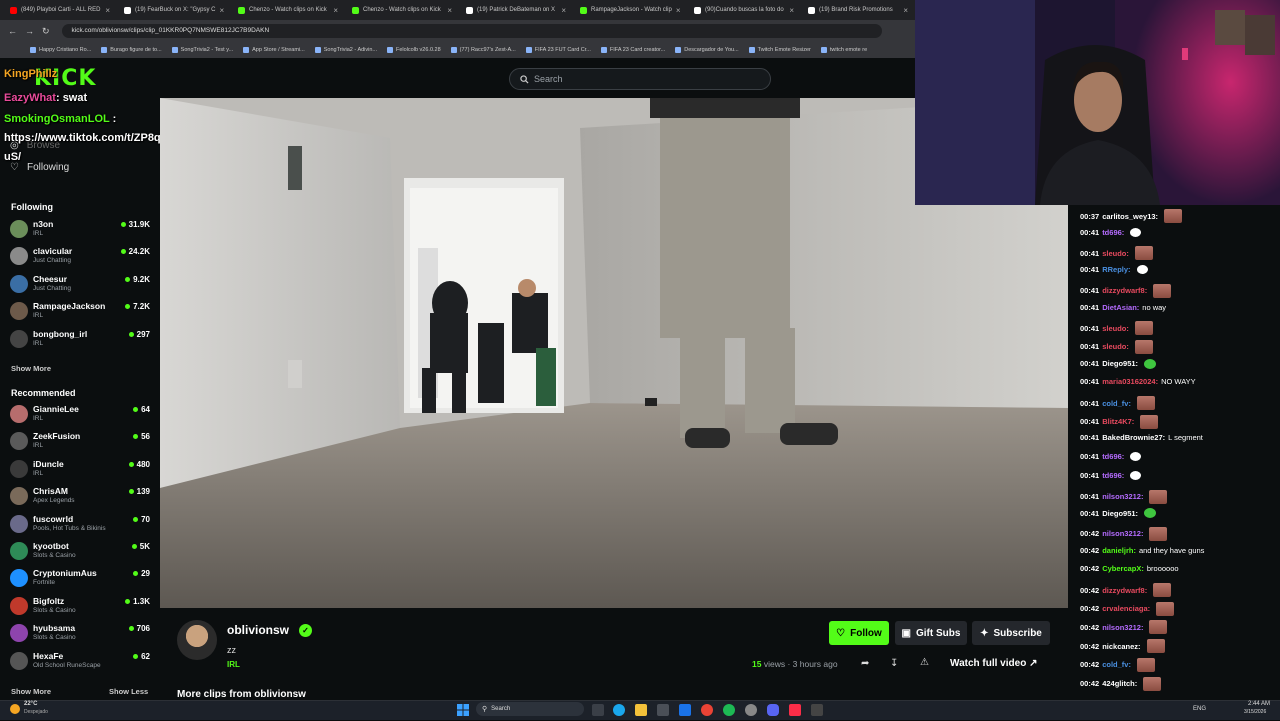 Image resolution: width=1280 pixels, height=721 pixels. Describe the element at coordinates (1119, 683) in the screenshot. I see `chat-username: 424glitch:` at that location.